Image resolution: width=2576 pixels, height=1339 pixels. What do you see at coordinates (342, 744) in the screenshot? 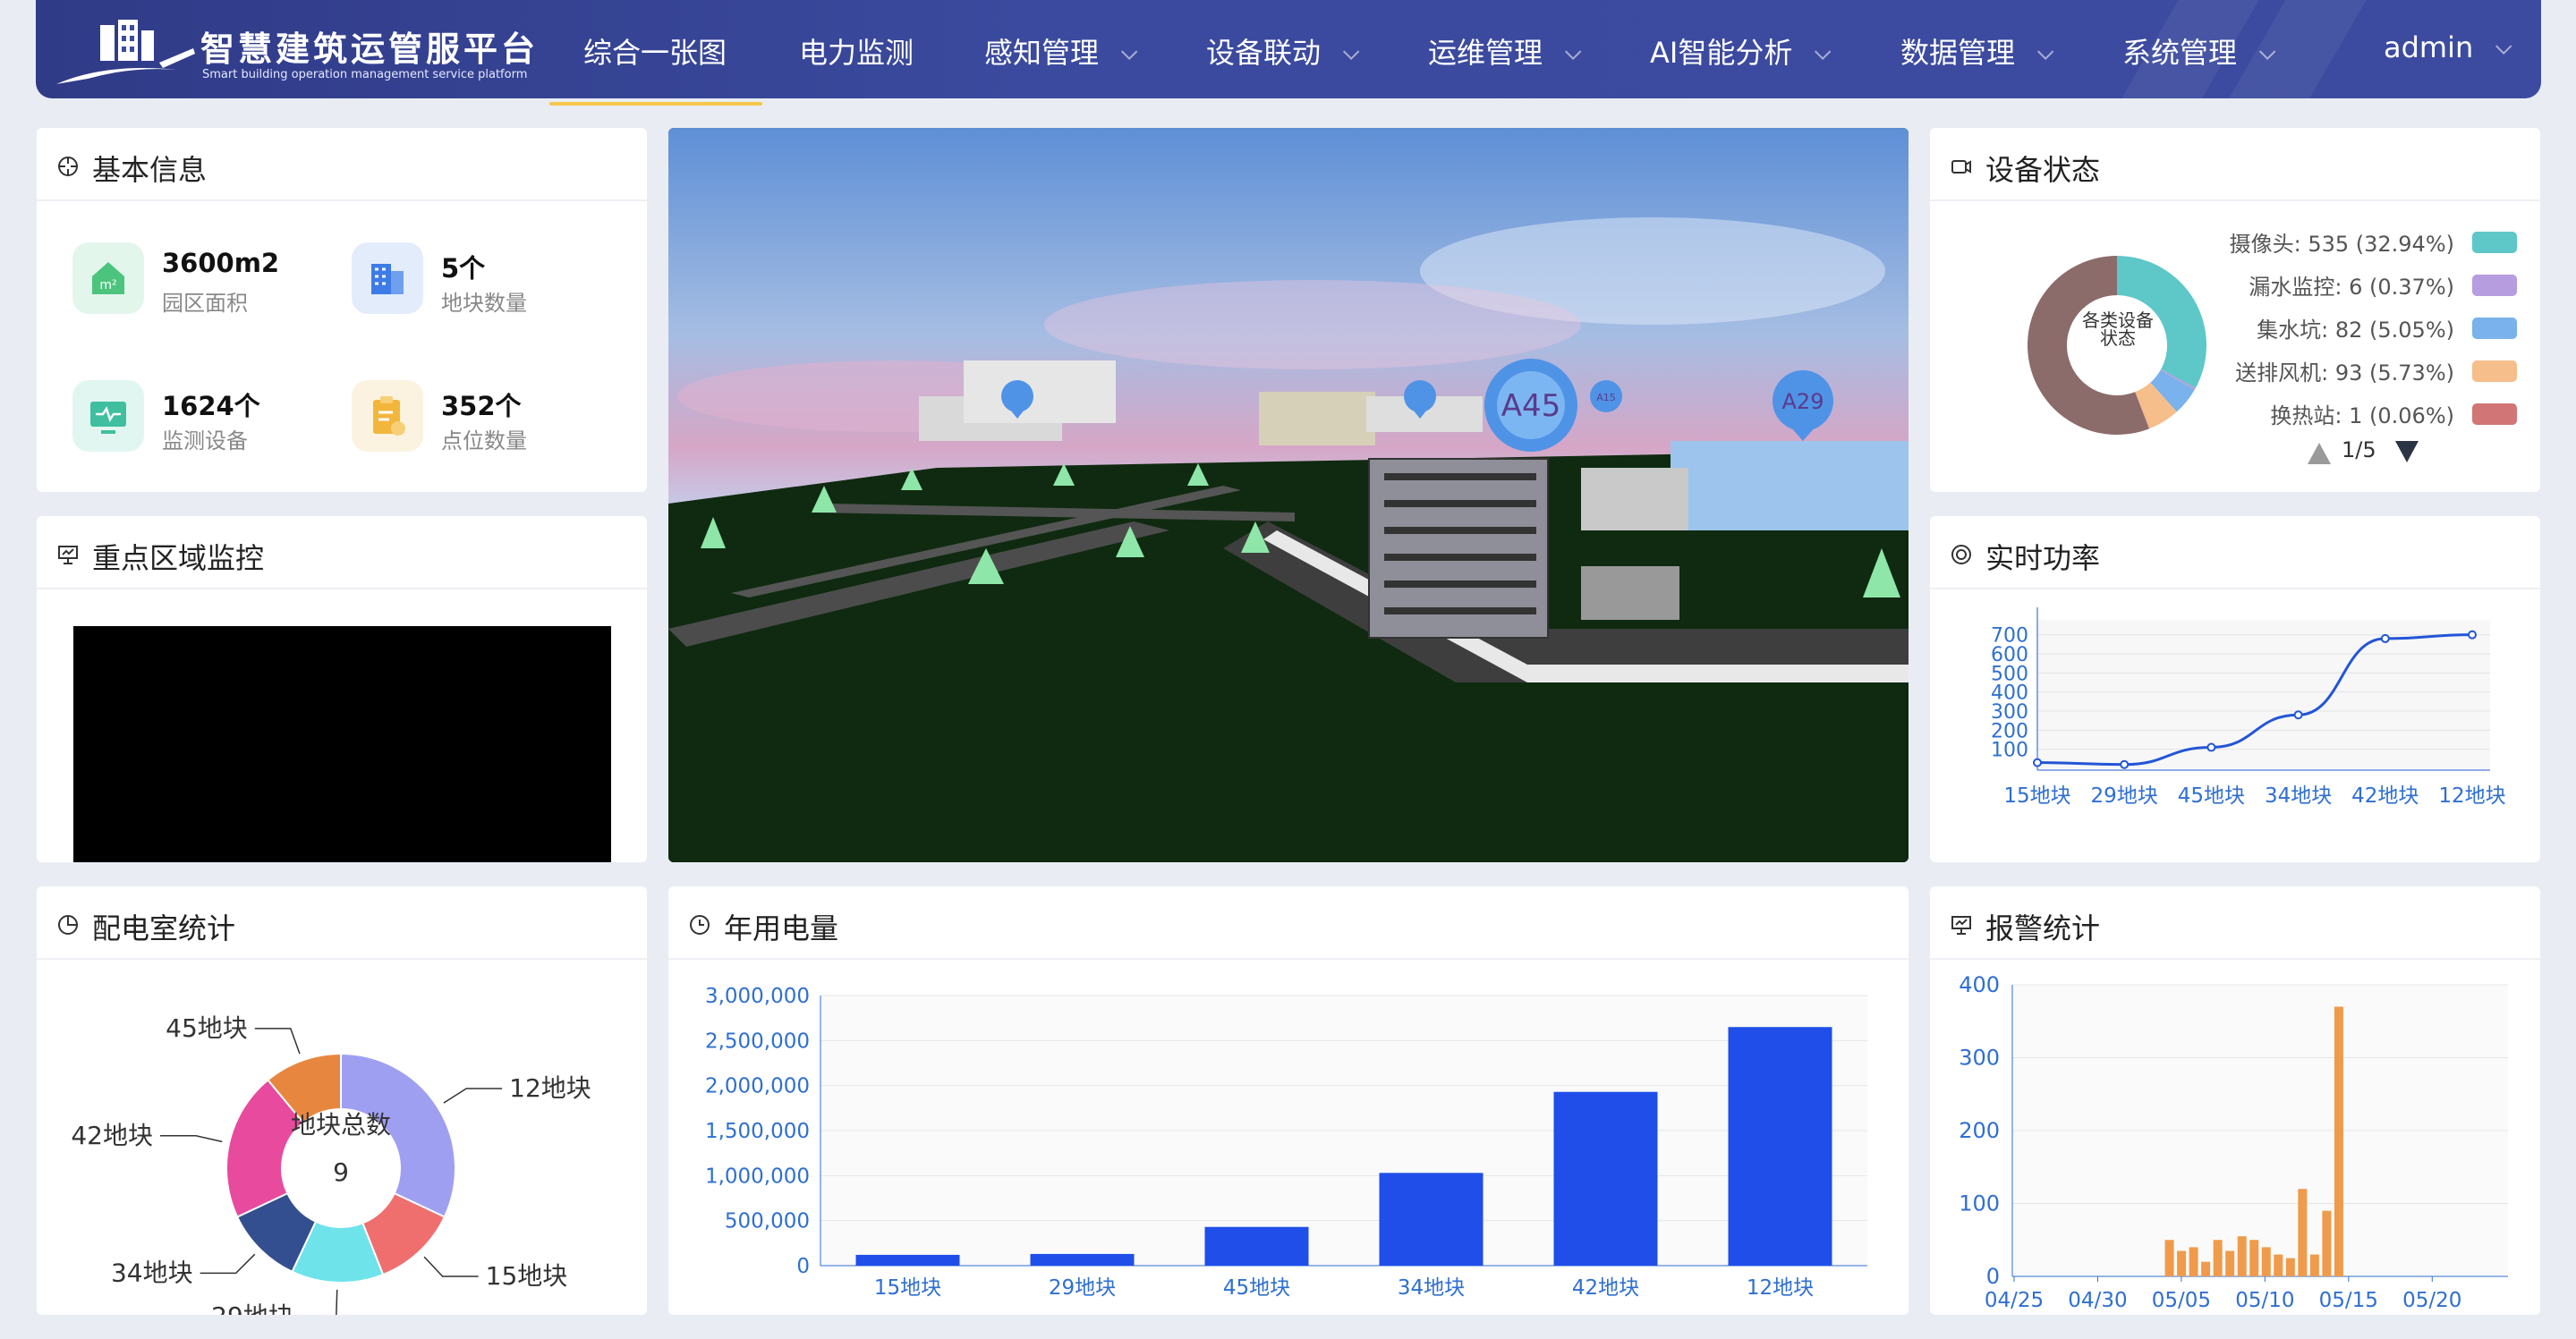
I see `video-feed` at bounding box center [342, 744].